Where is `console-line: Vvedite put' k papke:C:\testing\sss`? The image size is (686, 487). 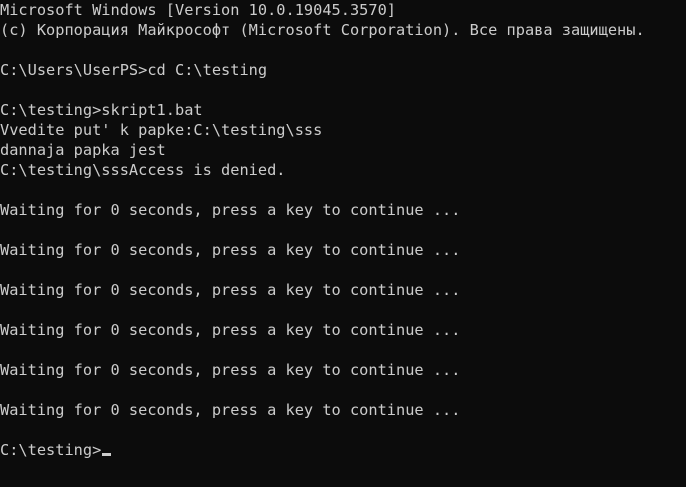
console-line: Vvedite put' k papke:C:\testing\sss is located at coordinates (161, 130).